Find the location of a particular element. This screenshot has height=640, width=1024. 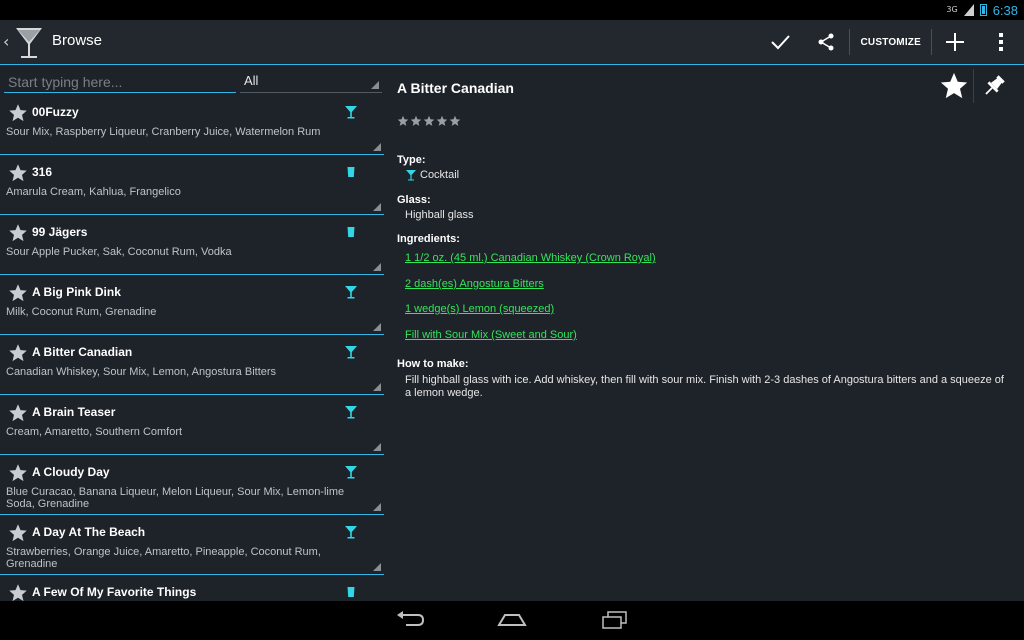

recent-apps-icon is located at coordinates (614, 620).